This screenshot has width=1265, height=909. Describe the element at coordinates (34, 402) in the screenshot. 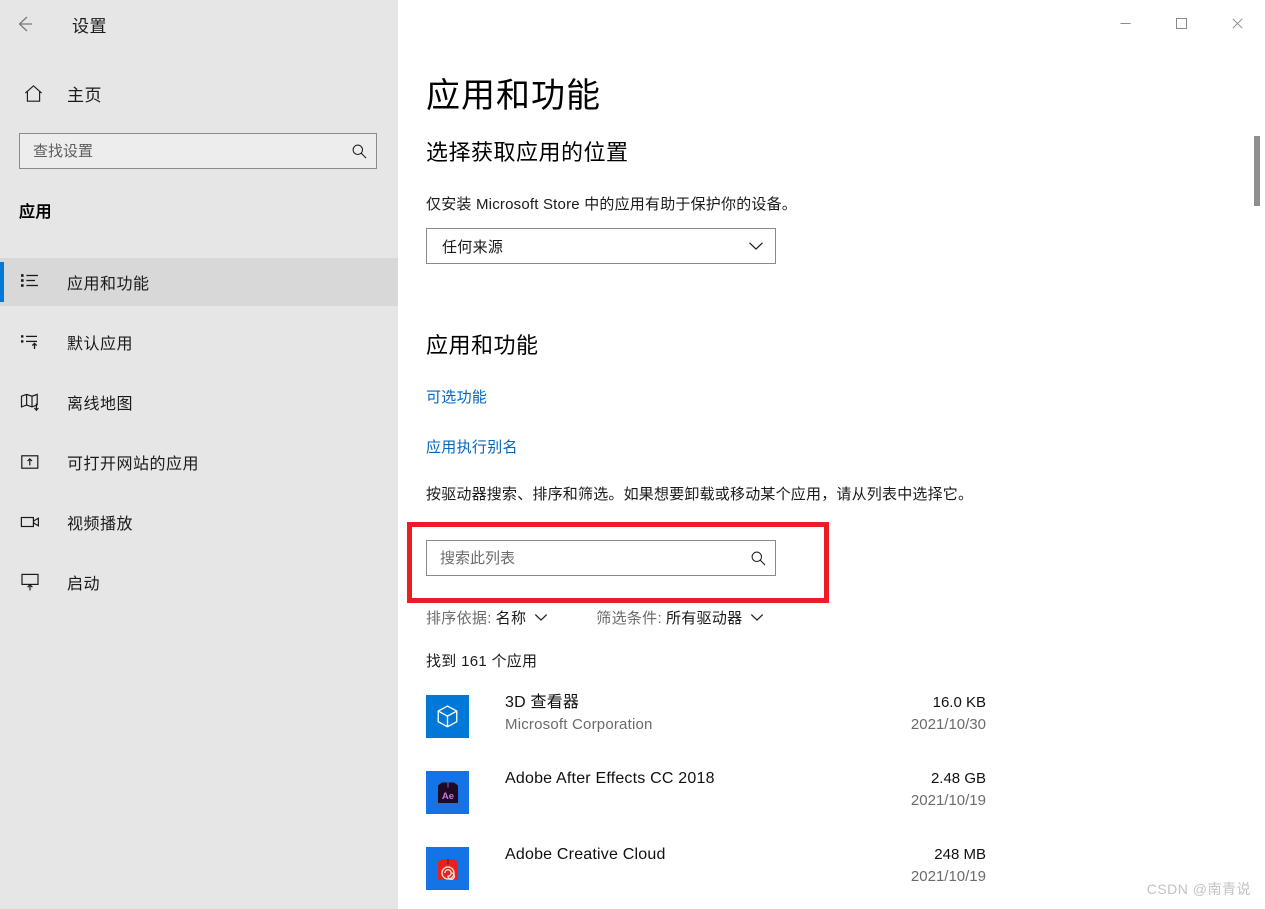

I see `map-download-icon` at that location.